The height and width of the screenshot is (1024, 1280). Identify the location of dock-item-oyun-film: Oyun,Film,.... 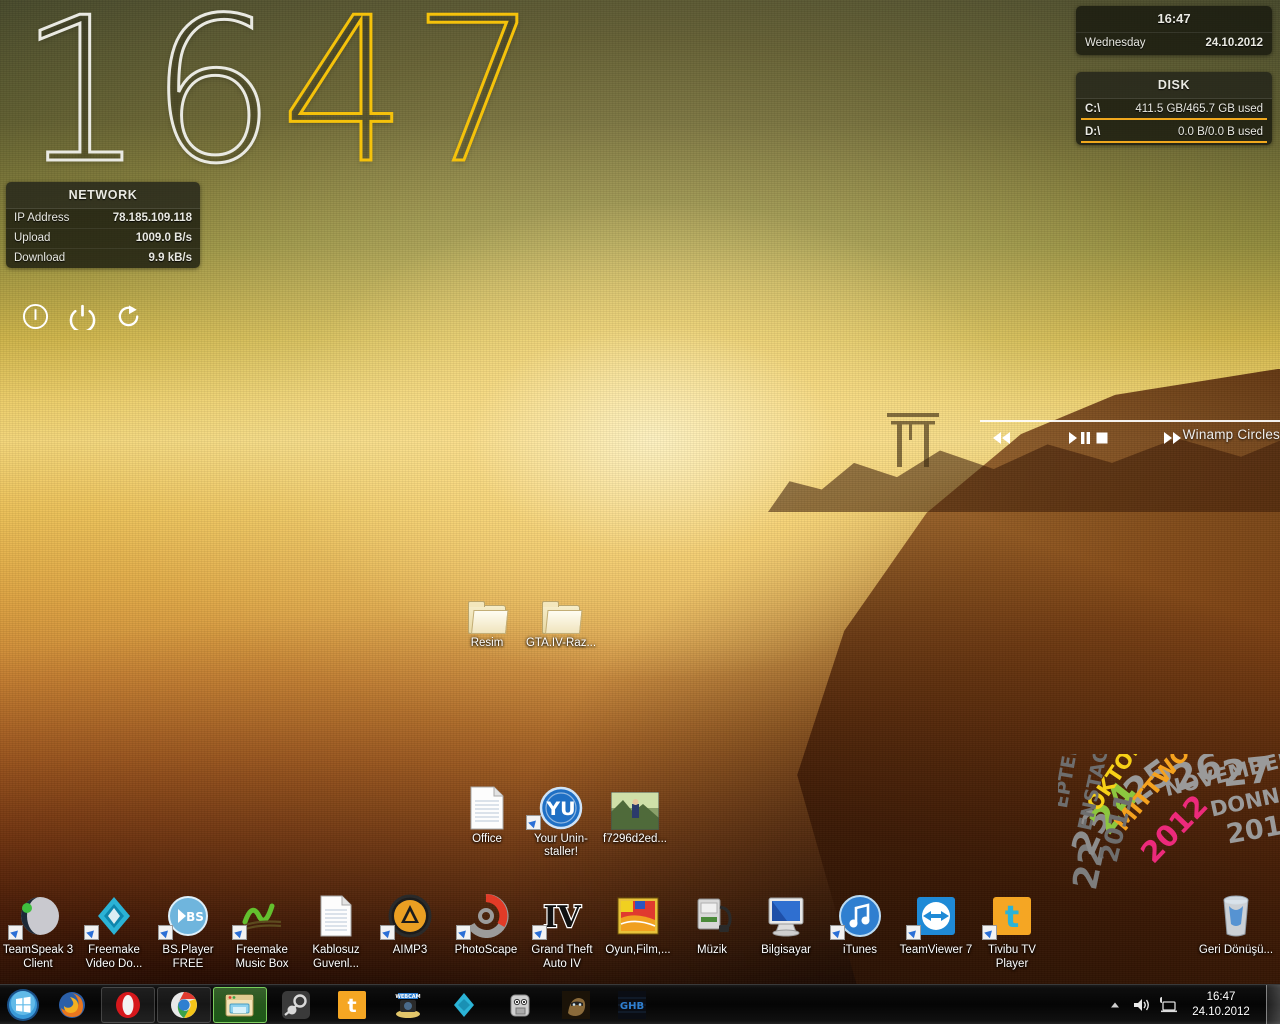
(638, 925).